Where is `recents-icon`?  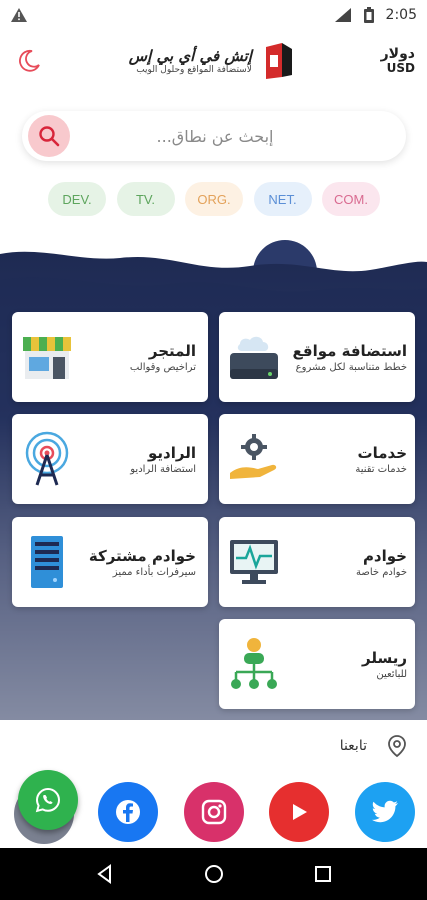
recents-icon is located at coordinates (323, 874).